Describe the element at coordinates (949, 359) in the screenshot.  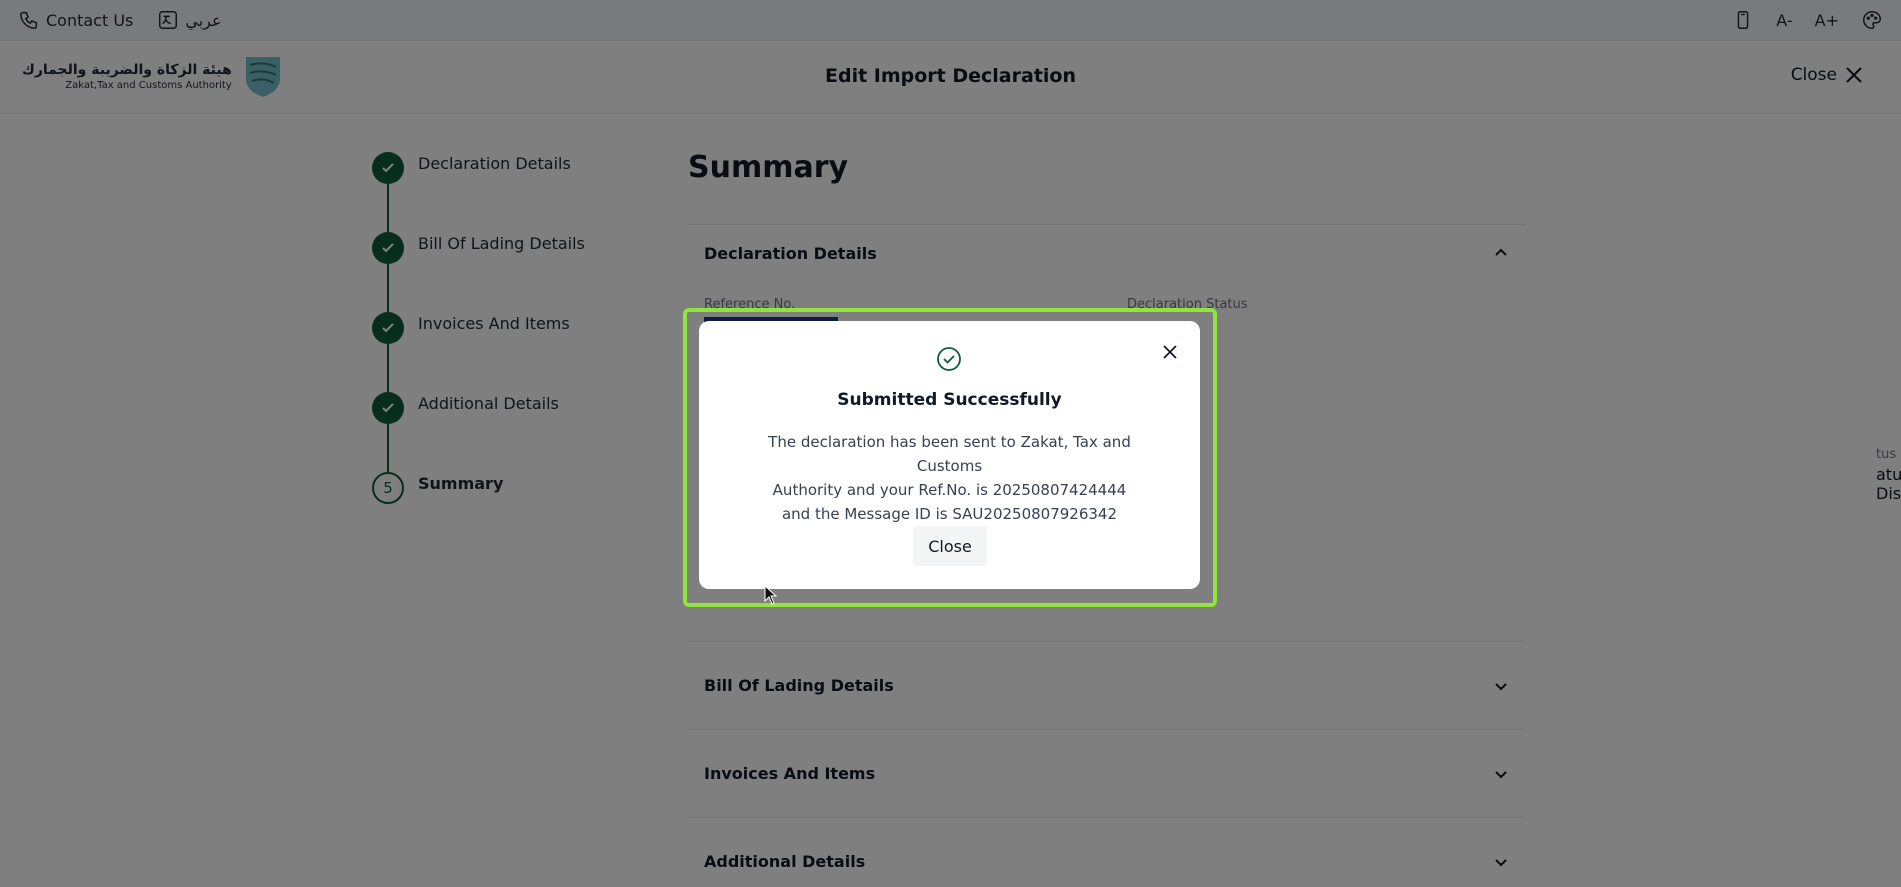
I see `check-circle-icon` at that location.